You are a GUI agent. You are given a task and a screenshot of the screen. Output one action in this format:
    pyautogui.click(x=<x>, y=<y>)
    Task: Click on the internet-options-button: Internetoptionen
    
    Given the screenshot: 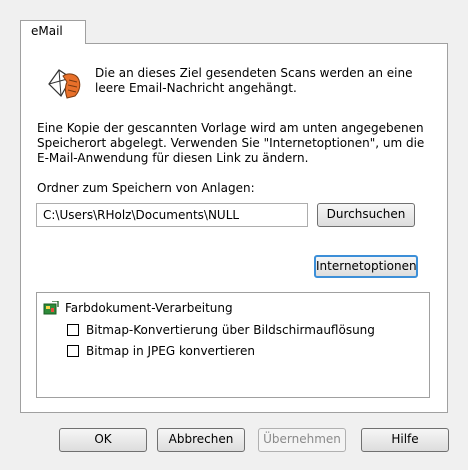 What is the action you would take?
    pyautogui.click(x=366, y=266)
    